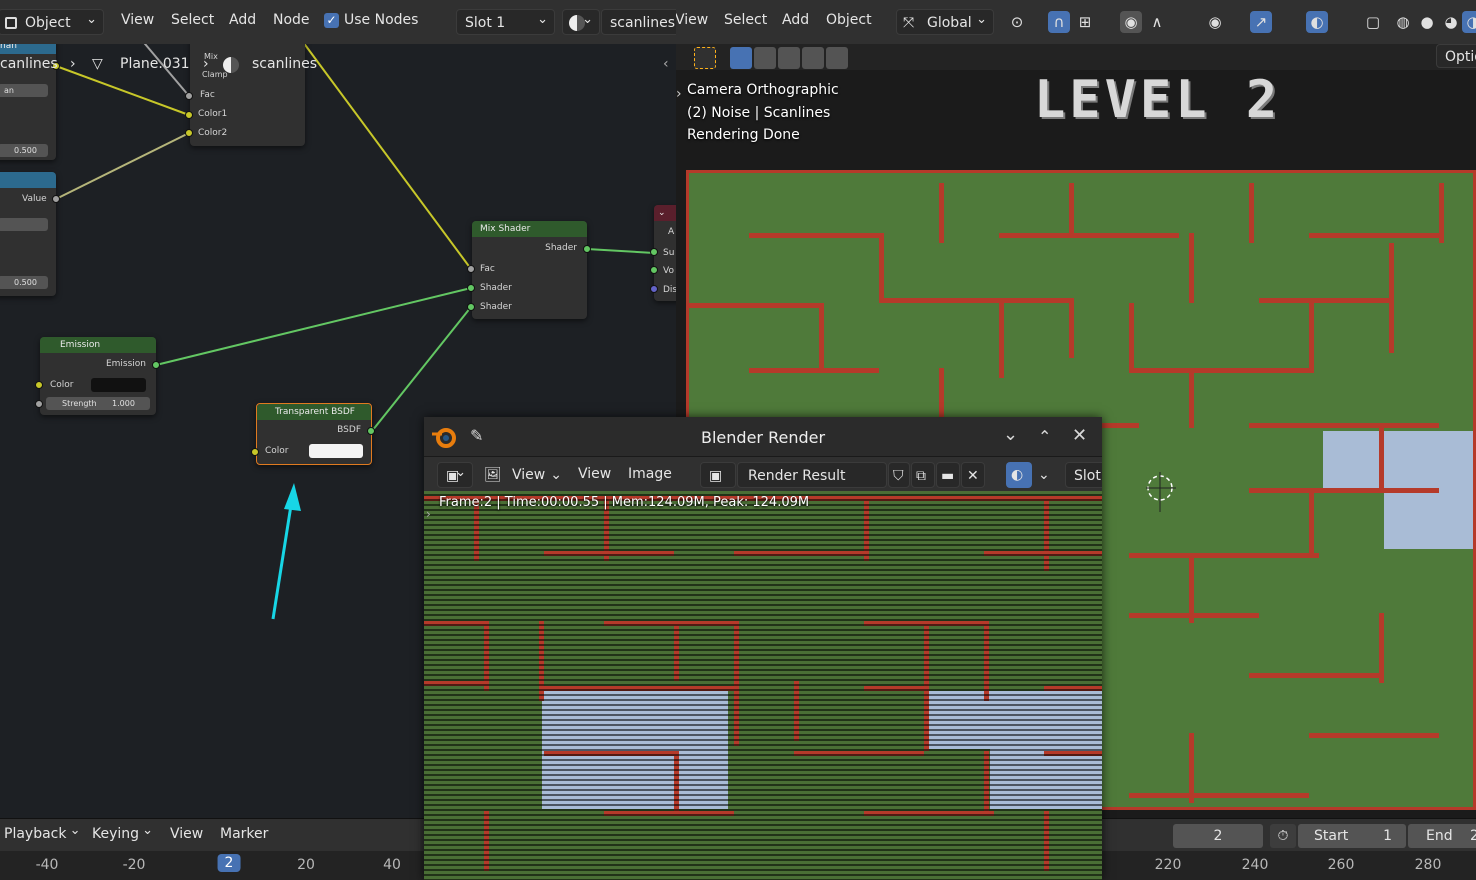  I want to click on minimize-icon: ⌄, so click(1010, 434).